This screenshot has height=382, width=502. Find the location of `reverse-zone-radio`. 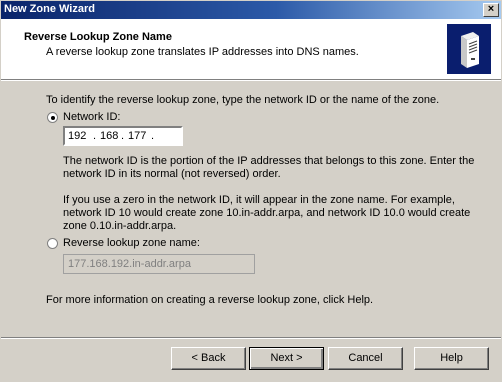

reverse-zone-radio is located at coordinates (52, 243).